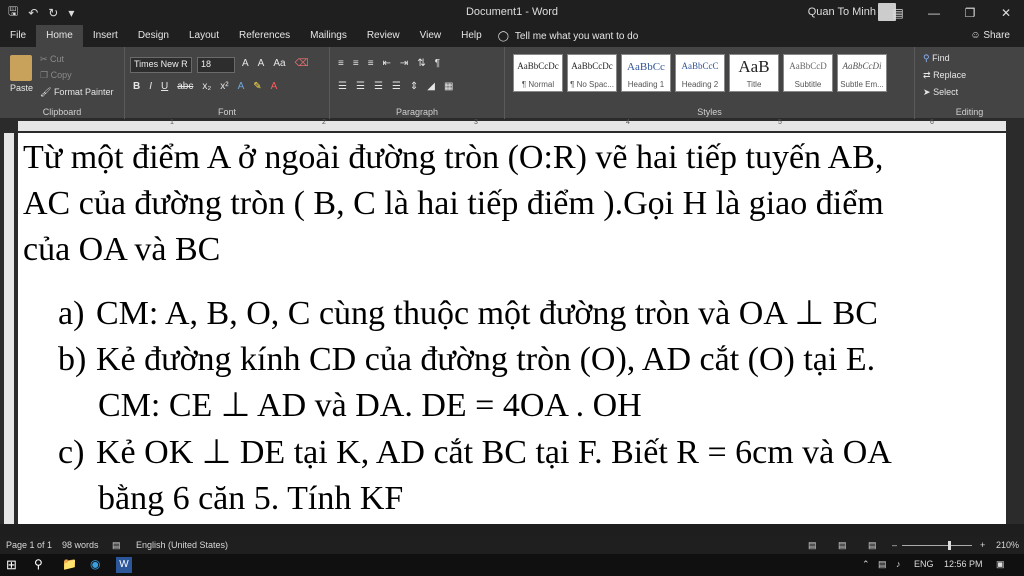 This screenshot has height=576, width=1024. I want to click on zoom-slider, so click(937, 545).